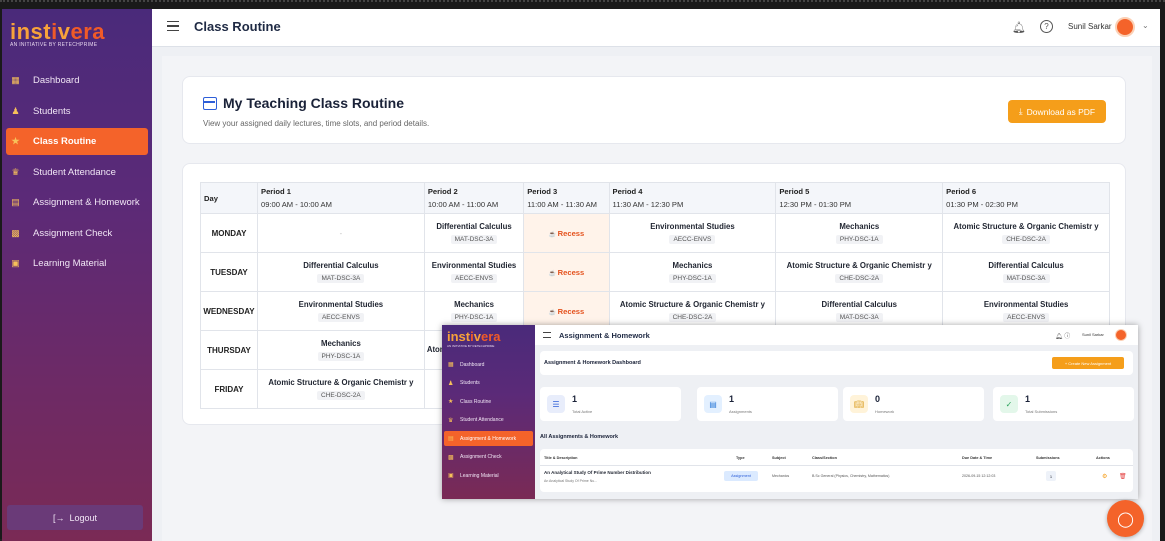 The width and height of the screenshot is (1165, 541). What do you see at coordinates (1009, 404) in the screenshot?
I see `check-circle-icon: ✓` at bounding box center [1009, 404].